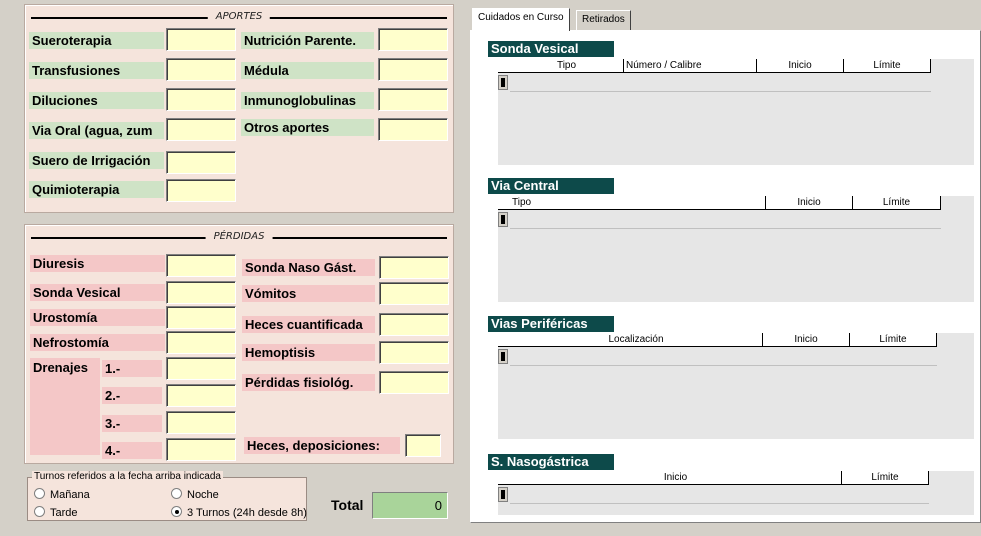  What do you see at coordinates (414, 324) in the screenshot?
I see `field-heces-cuantificada` at bounding box center [414, 324].